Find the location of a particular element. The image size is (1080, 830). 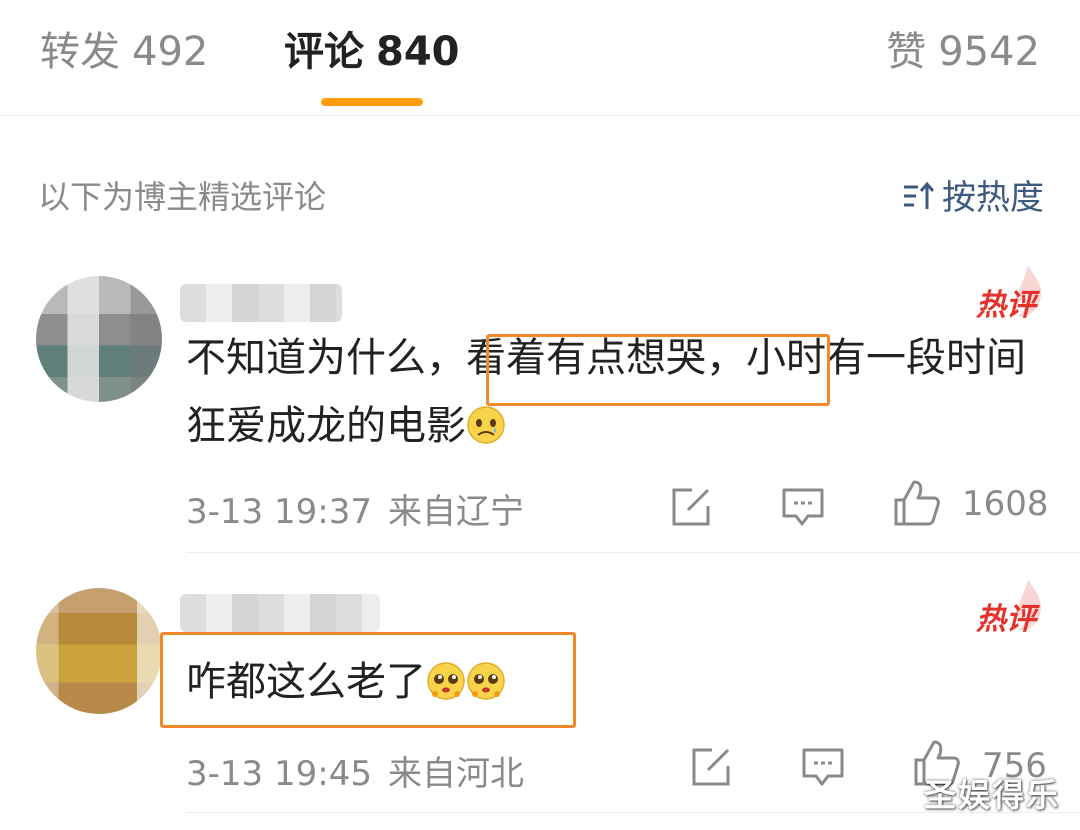

like-count: 1608 is located at coordinates (1005, 504).